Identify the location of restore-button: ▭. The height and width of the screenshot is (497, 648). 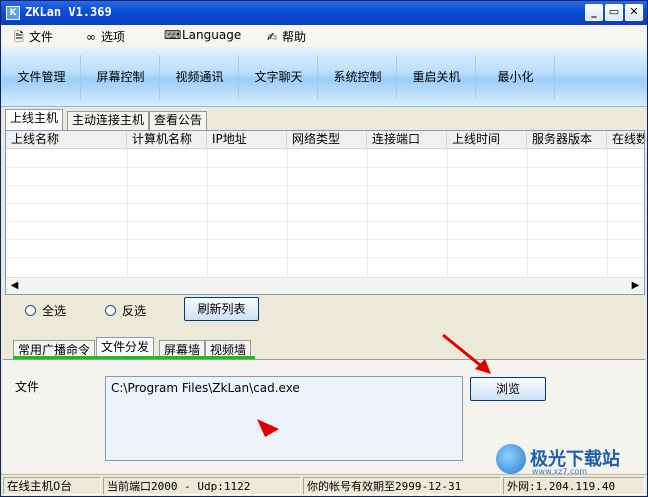
(614, 12).